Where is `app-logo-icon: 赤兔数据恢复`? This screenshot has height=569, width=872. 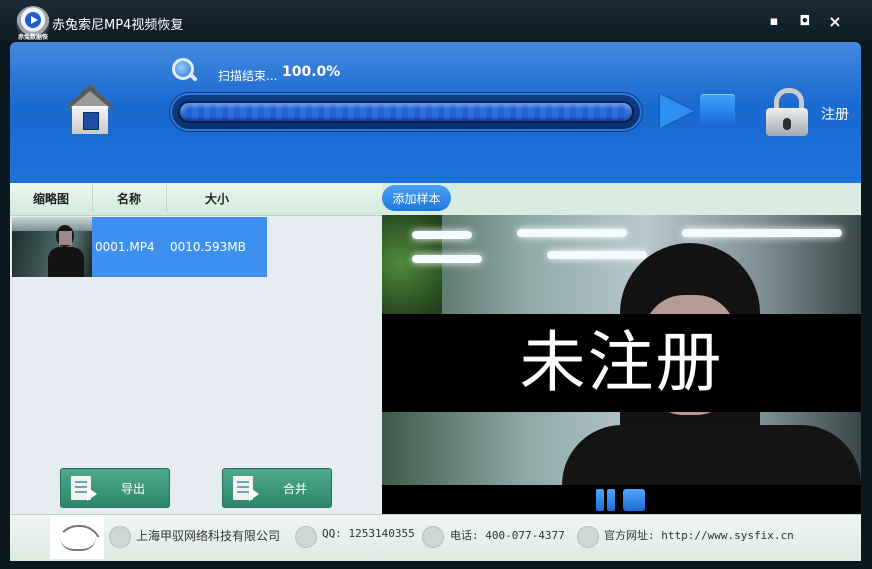 app-logo-icon: 赤兔数据恢复 is located at coordinates (33, 28).